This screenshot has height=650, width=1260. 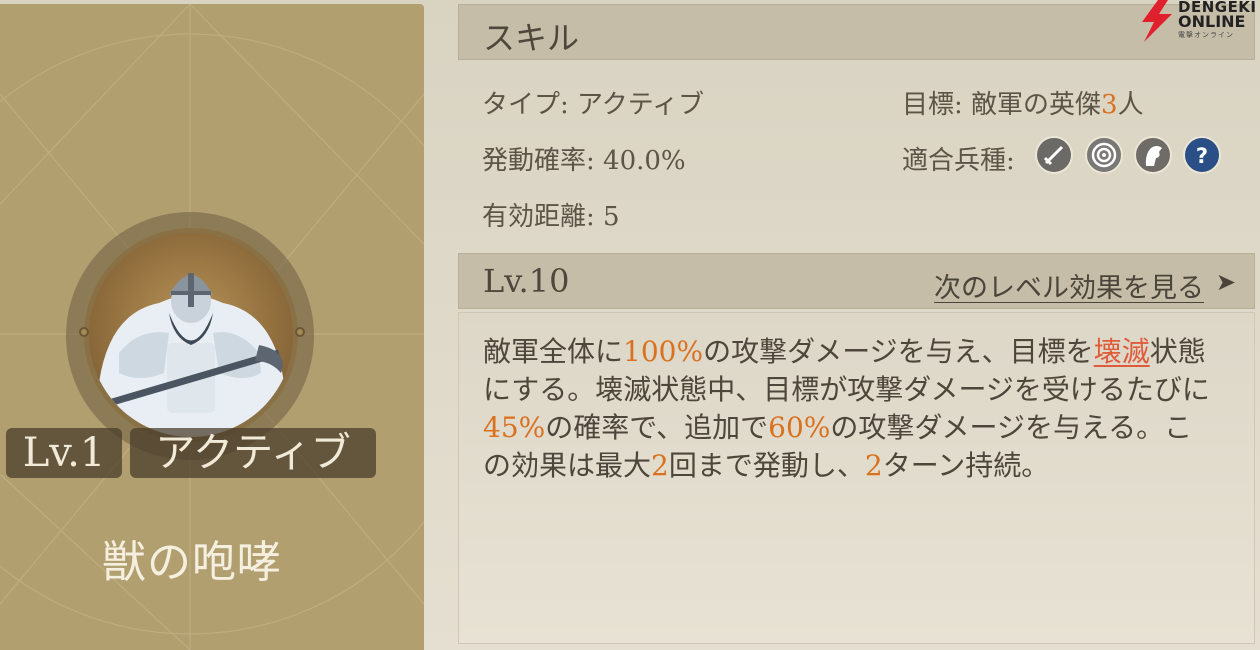 What do you see at coordinates (551, 217) in the screenshot?
I see `effective-range-stat: 有効距離: 5` at bounding box center [551, 217].